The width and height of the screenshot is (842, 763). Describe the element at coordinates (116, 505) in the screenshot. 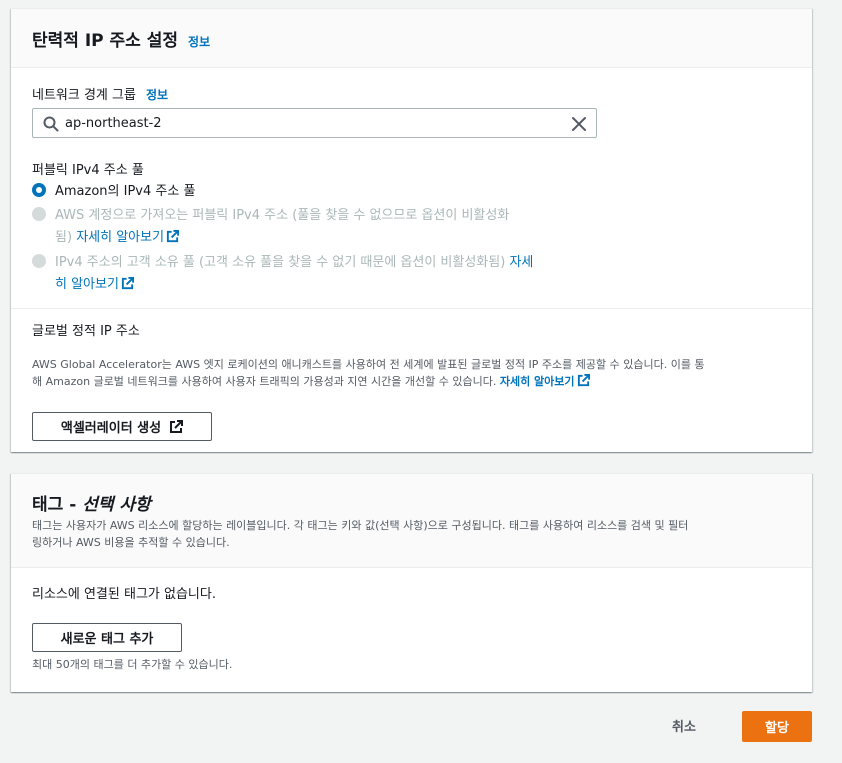

I see `tags-title-optional: 선택 사항` at that location.